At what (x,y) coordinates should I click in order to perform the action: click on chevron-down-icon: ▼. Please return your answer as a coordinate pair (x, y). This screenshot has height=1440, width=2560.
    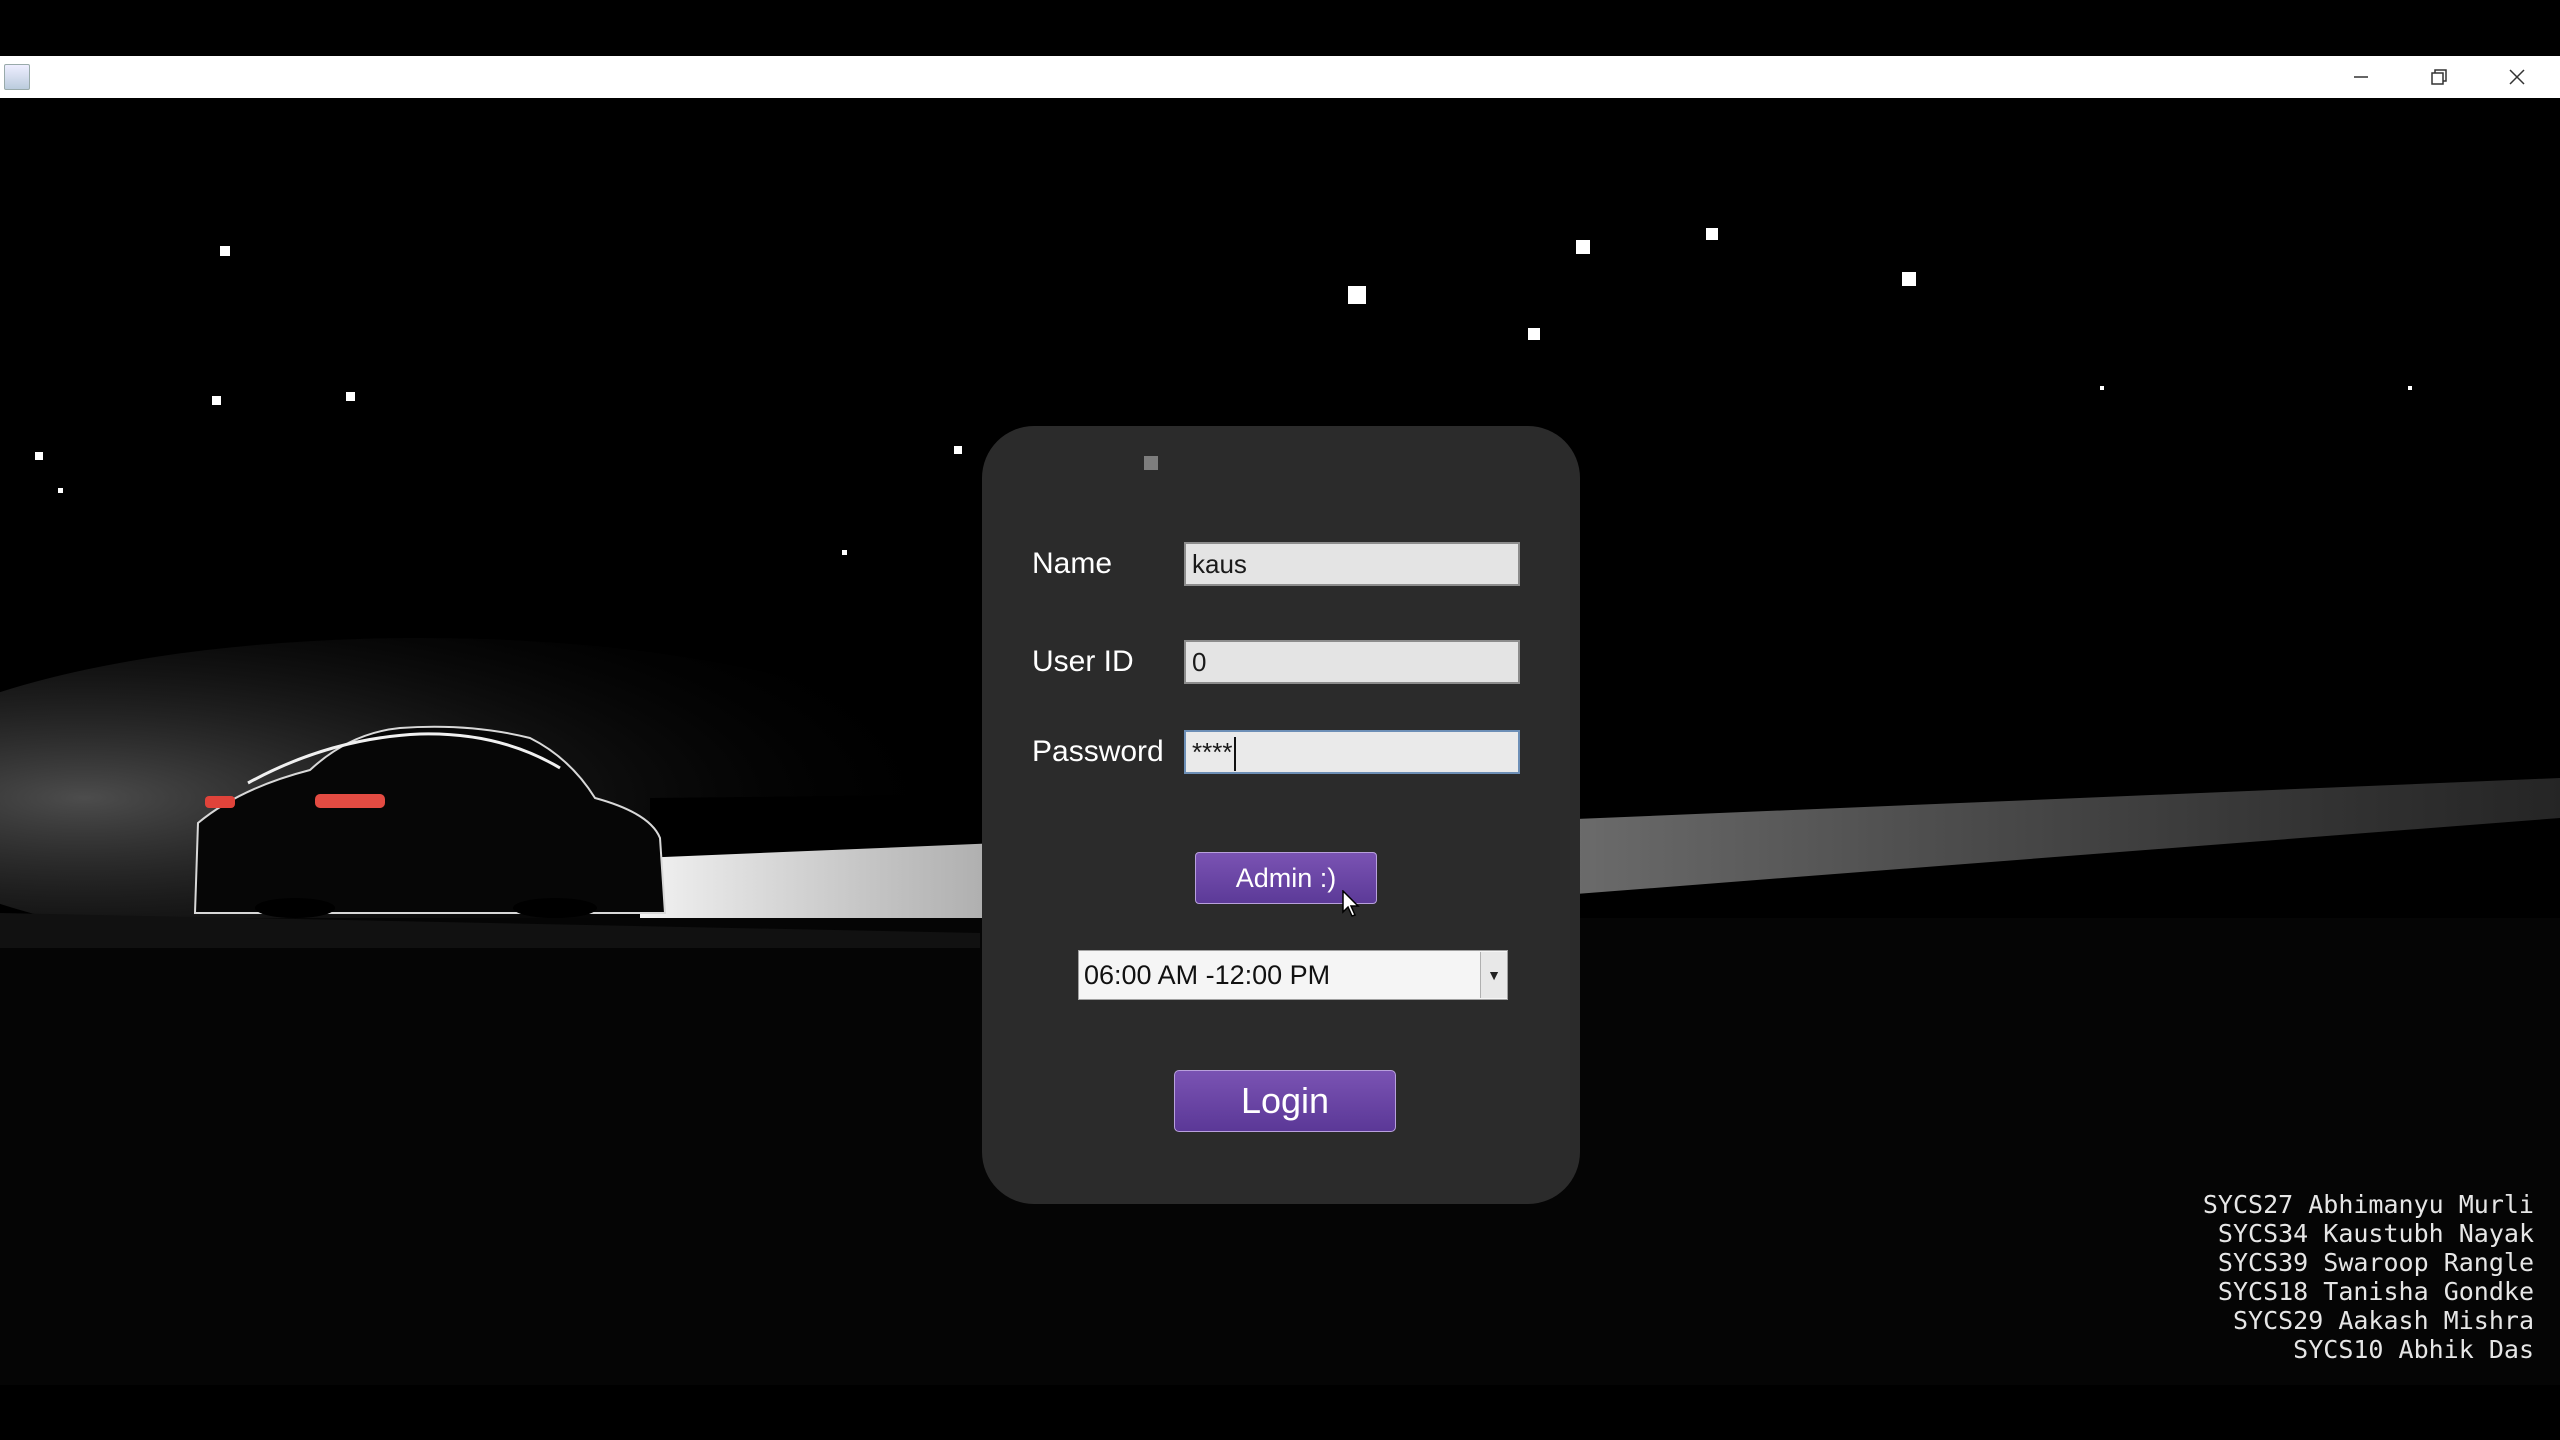
    Looking at the image, I should click on (1493, 975).